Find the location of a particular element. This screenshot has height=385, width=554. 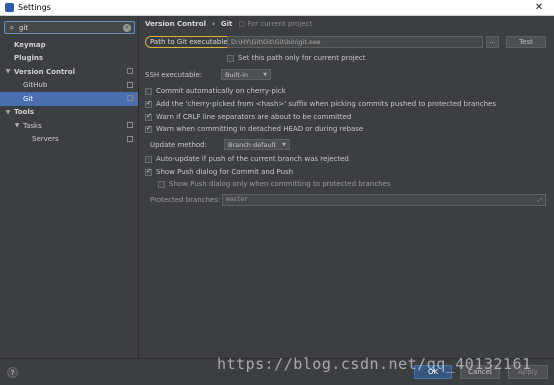

protected-branches-label: Protected branches: is located at coordinates (185, 200).